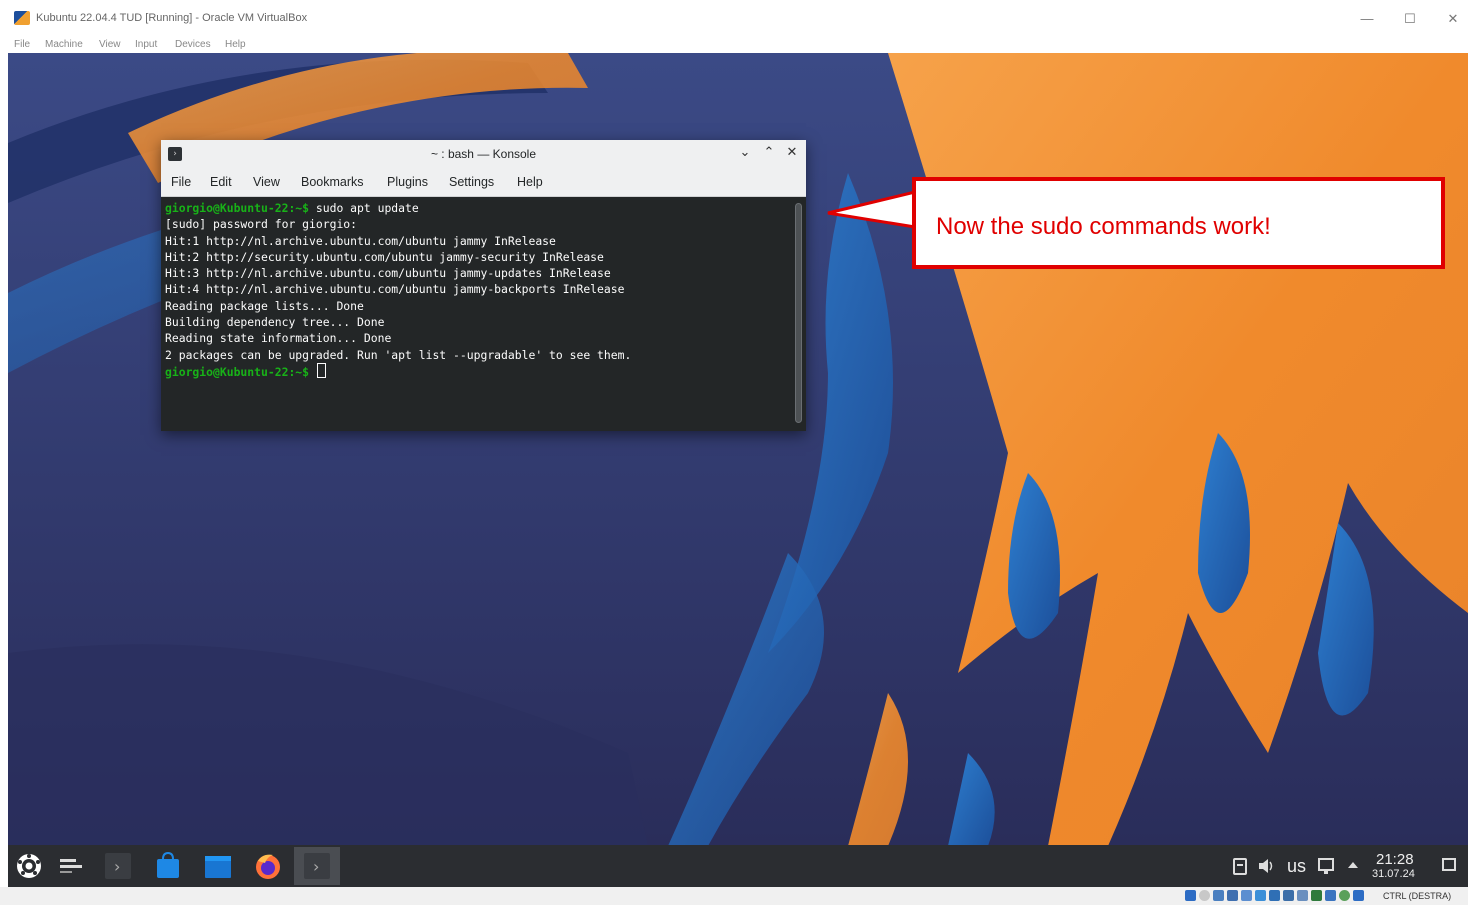 The image size is (1468, 905). Describe the element at coordinates (1103, 226) in the screenshot. I see `callout-text: Now the sudo commands work!` at that location.